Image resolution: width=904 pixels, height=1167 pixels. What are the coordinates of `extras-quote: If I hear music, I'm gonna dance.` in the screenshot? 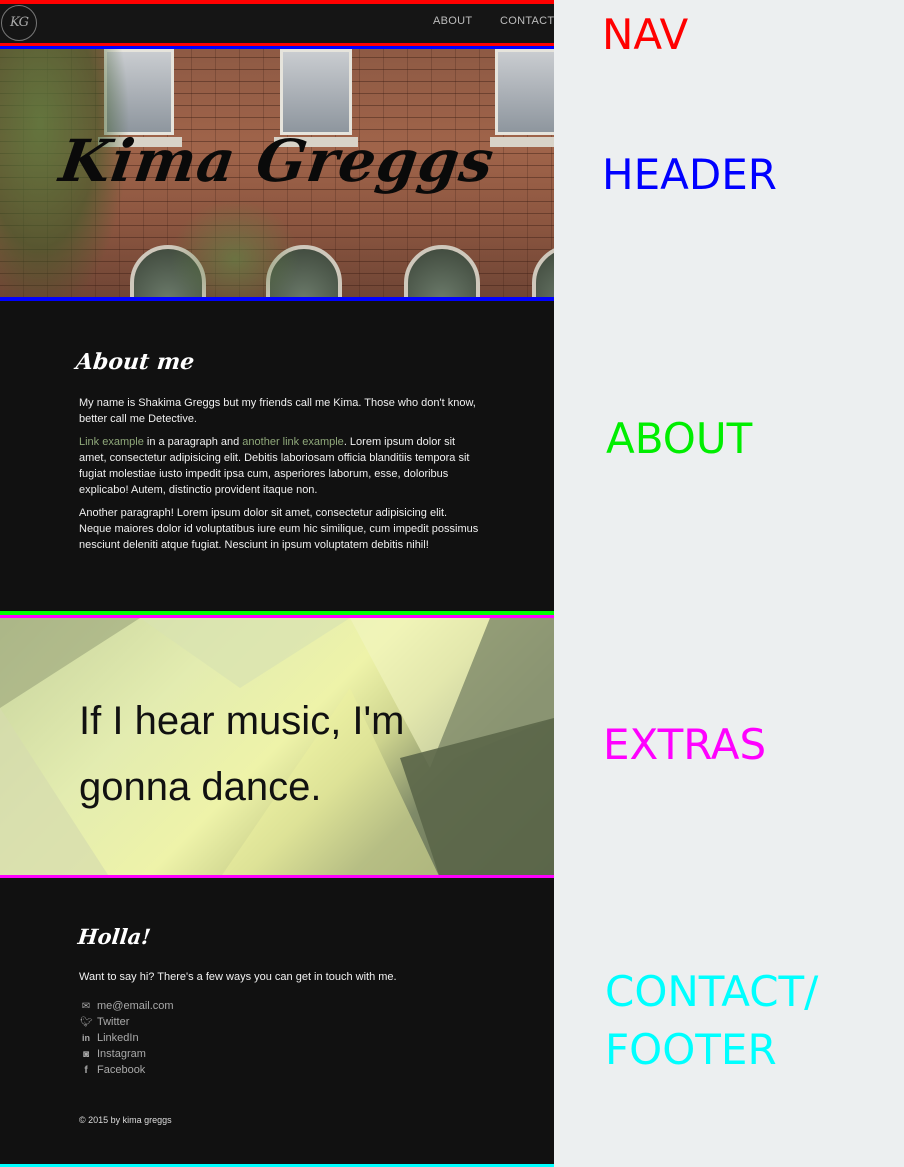 It's located at (242, 754).